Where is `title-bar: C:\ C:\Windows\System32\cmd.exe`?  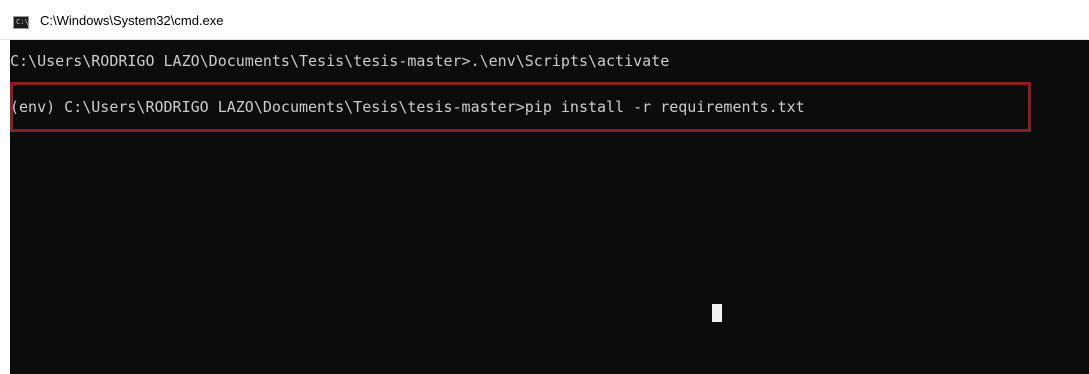 title-bar: C:\ C:\Windows\System32\cmd.exe is located at coordinates (544, 20).